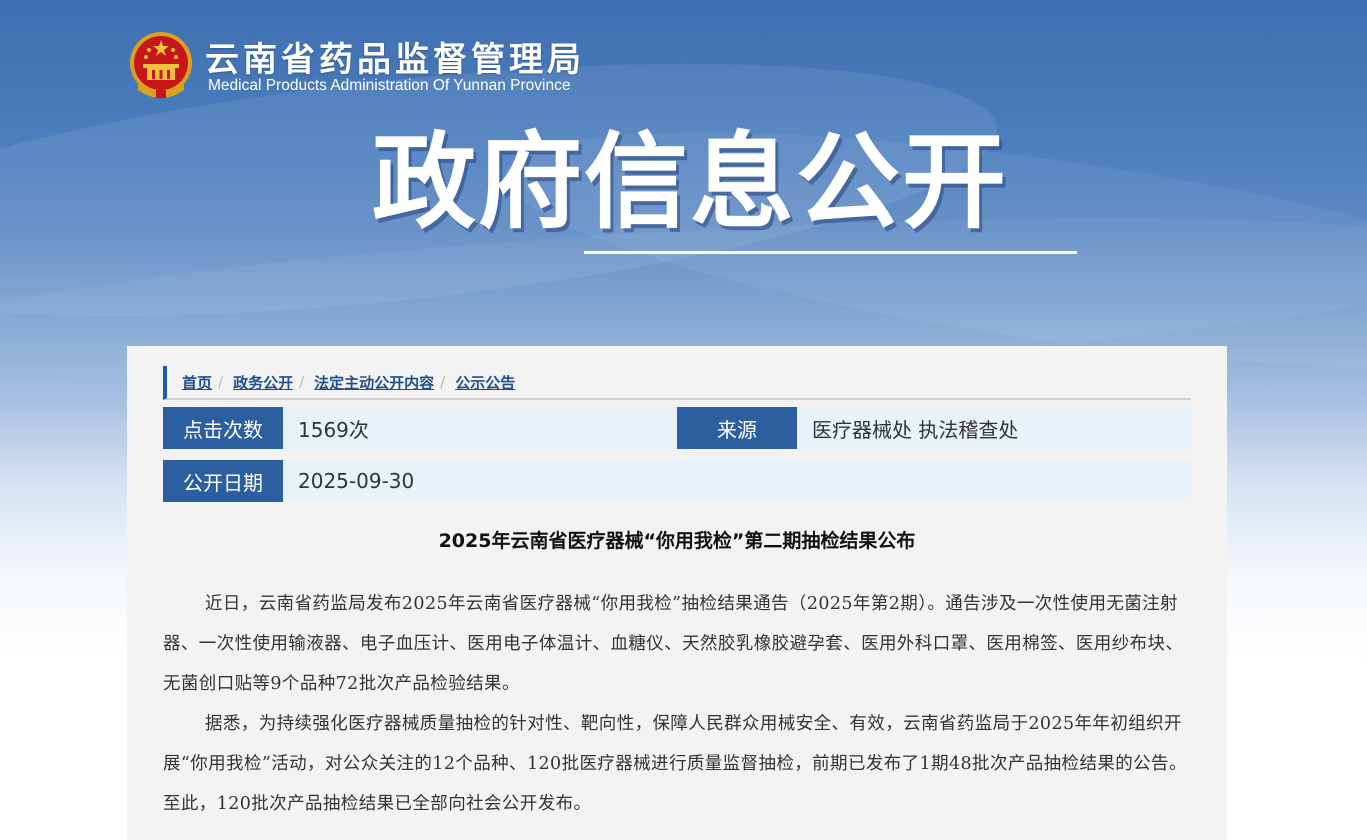 The height and width of the screenshot is (840, 1367). Describe the element at coordinates (223, 428) in the screenshot. I see `clicks-label: 点击次数` at that location.